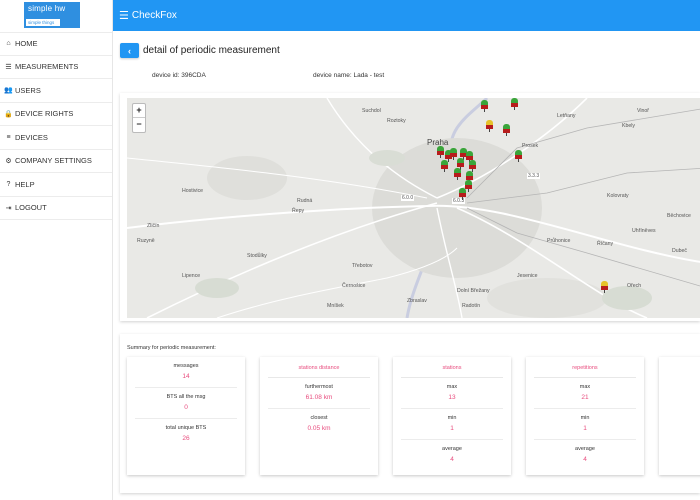 The image size is (700, 500). What do you see at coordinates (186, 407) in the screenshot?
I see `stat-value: 0` at bounding box center [186, 407].